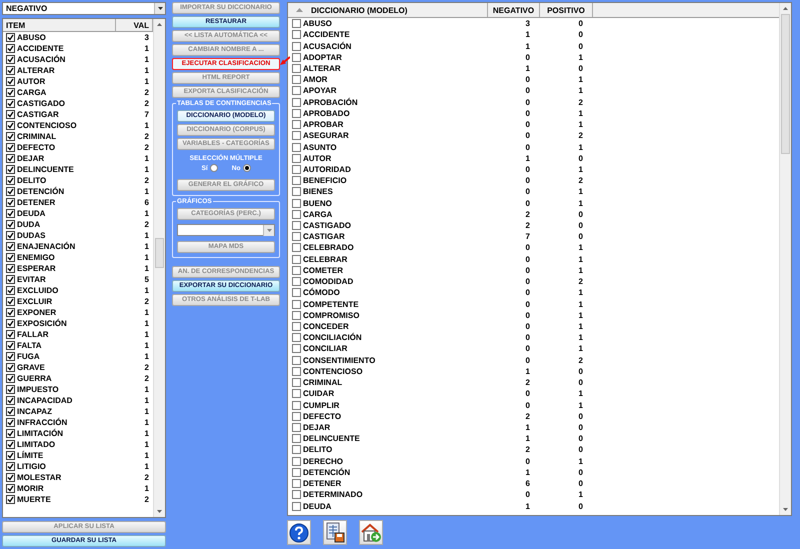 This screenshot has height=549, width=800. What do you see at coordinates (317, 214) in the screenshot?
I see `table-cell: CARGA` at bounding box center [317, 214].